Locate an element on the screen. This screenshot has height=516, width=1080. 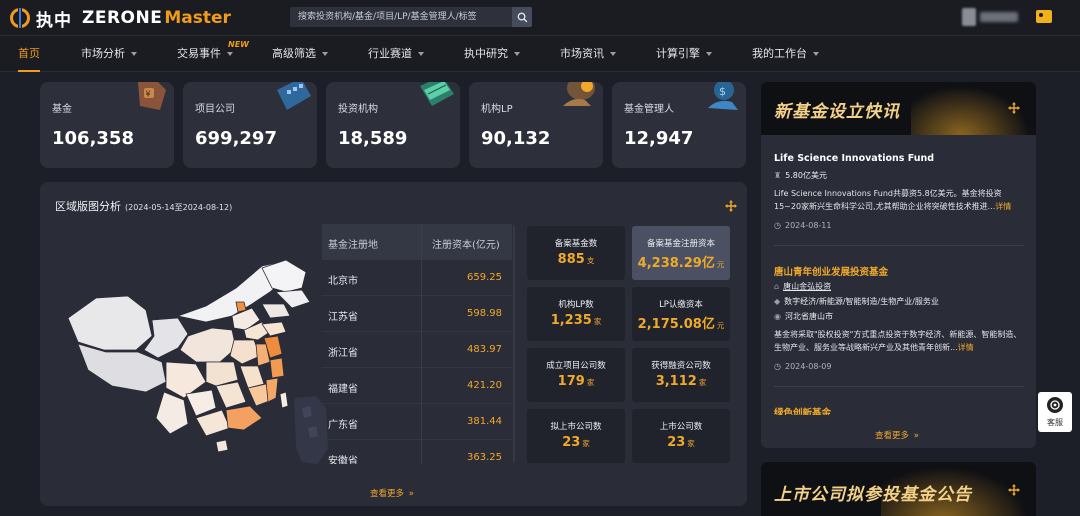
tag-icon: ◆ is located at coordinates (777, 301).